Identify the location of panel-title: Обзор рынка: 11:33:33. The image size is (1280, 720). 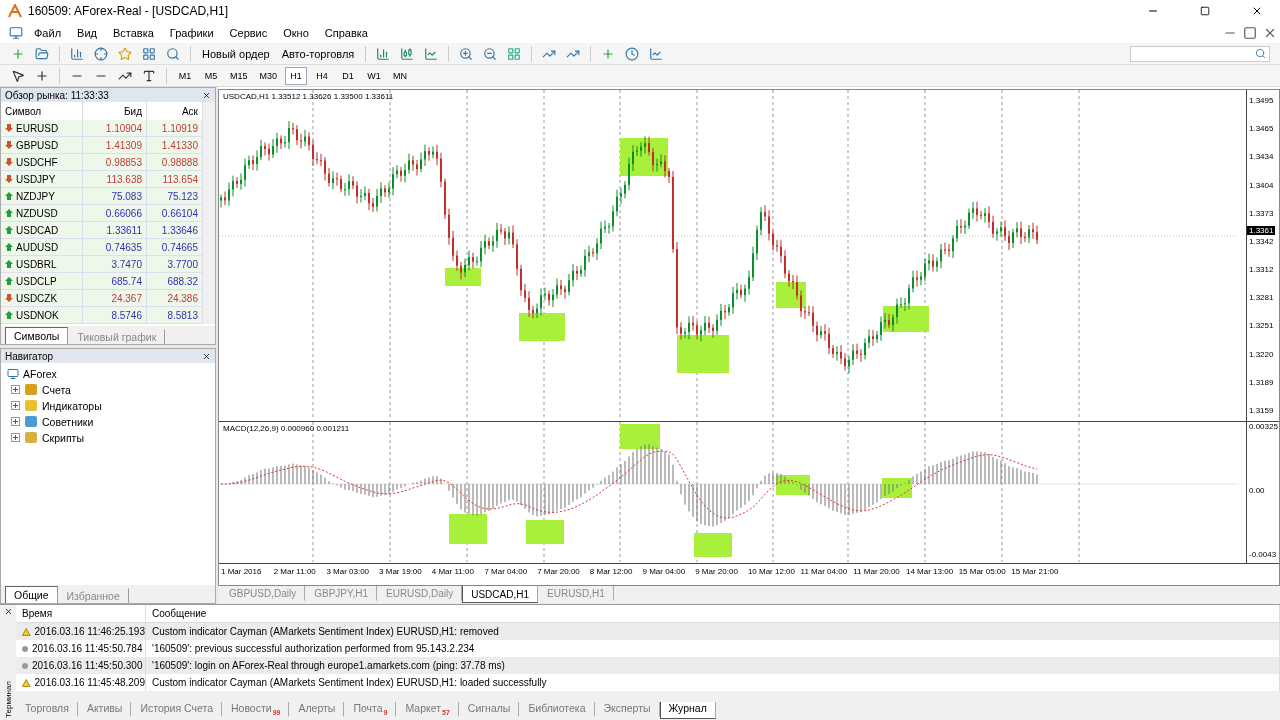
(57, 95).